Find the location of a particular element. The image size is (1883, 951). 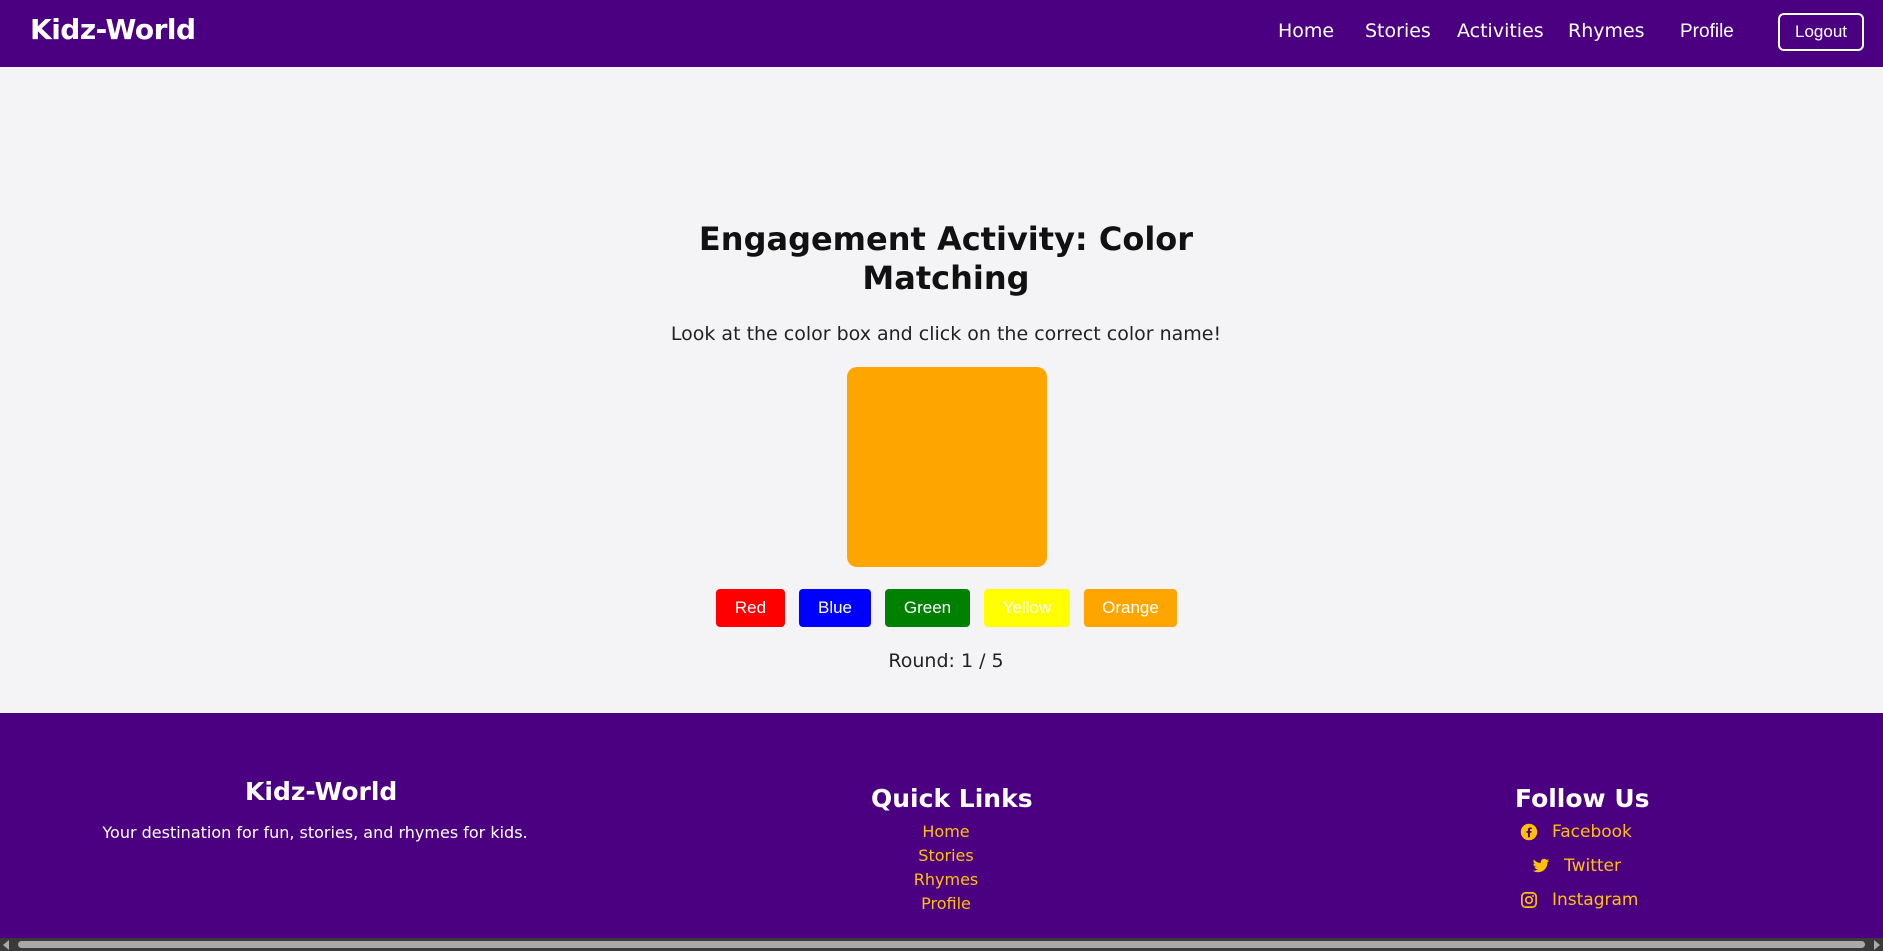

nav-link-home: Home is located at coordinates (1306, 31).